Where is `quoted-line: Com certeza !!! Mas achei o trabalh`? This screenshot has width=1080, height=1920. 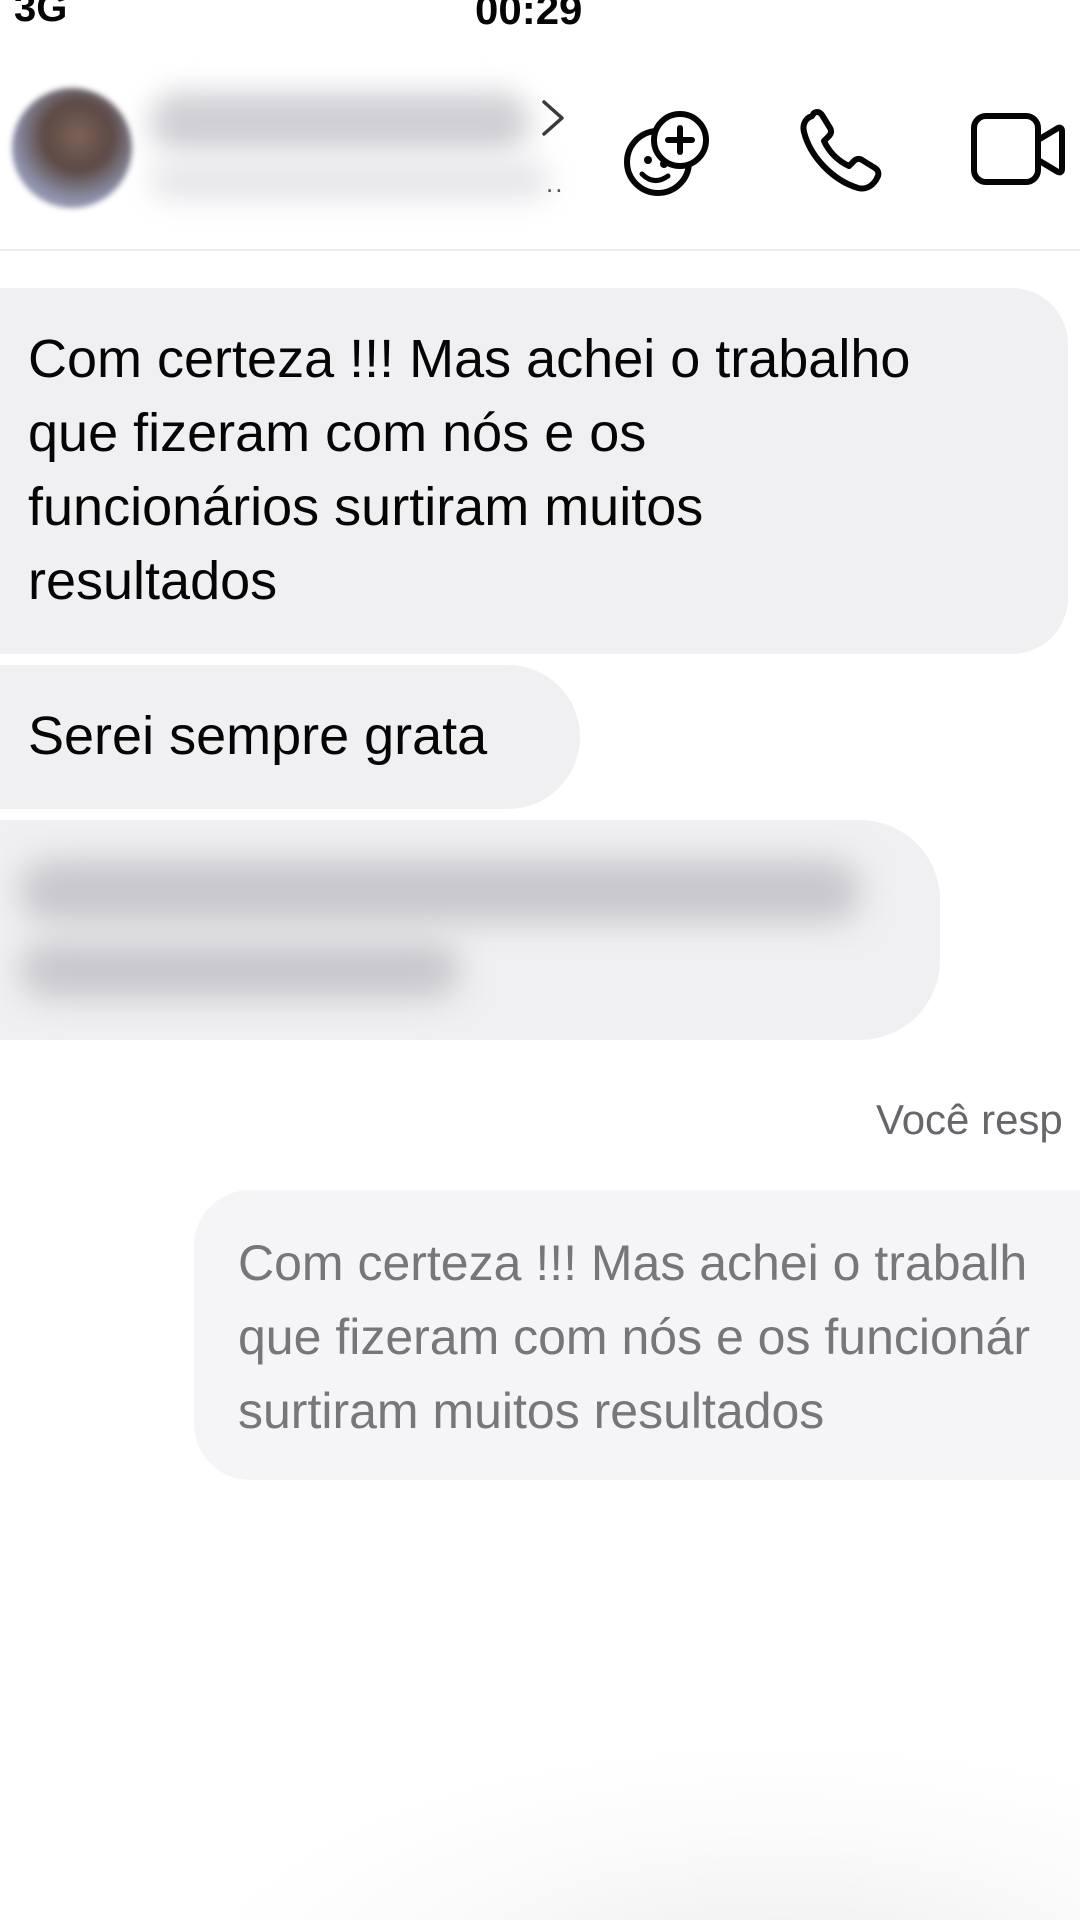 quoted-line: Com certeza !!! Mas achei o trabalh is located at coordinates (633, 1263).